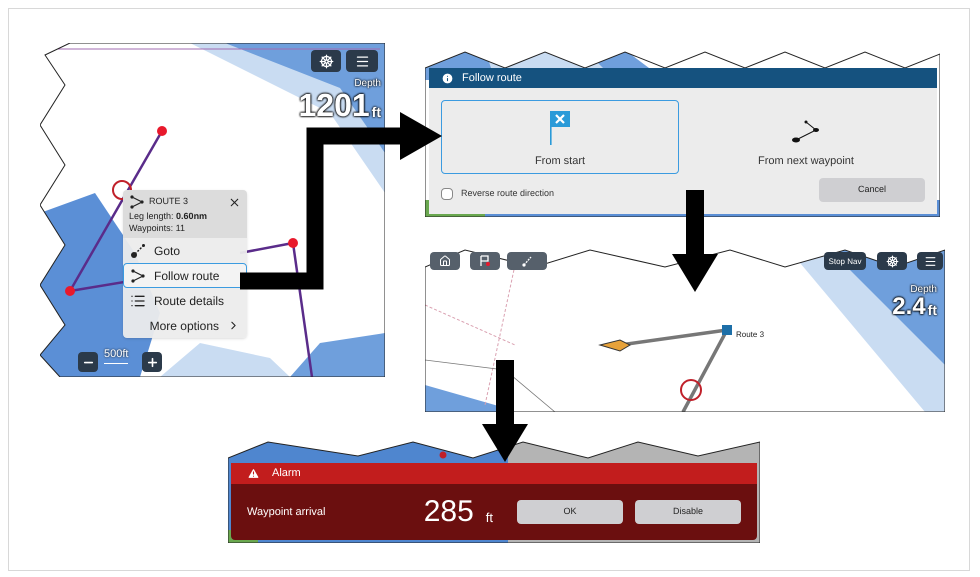 The image size is (980, 577). What do you see at coordinates (185, 300) in the screenshot?
I see `menu-item: Route details` at bounding box center [185, 300].